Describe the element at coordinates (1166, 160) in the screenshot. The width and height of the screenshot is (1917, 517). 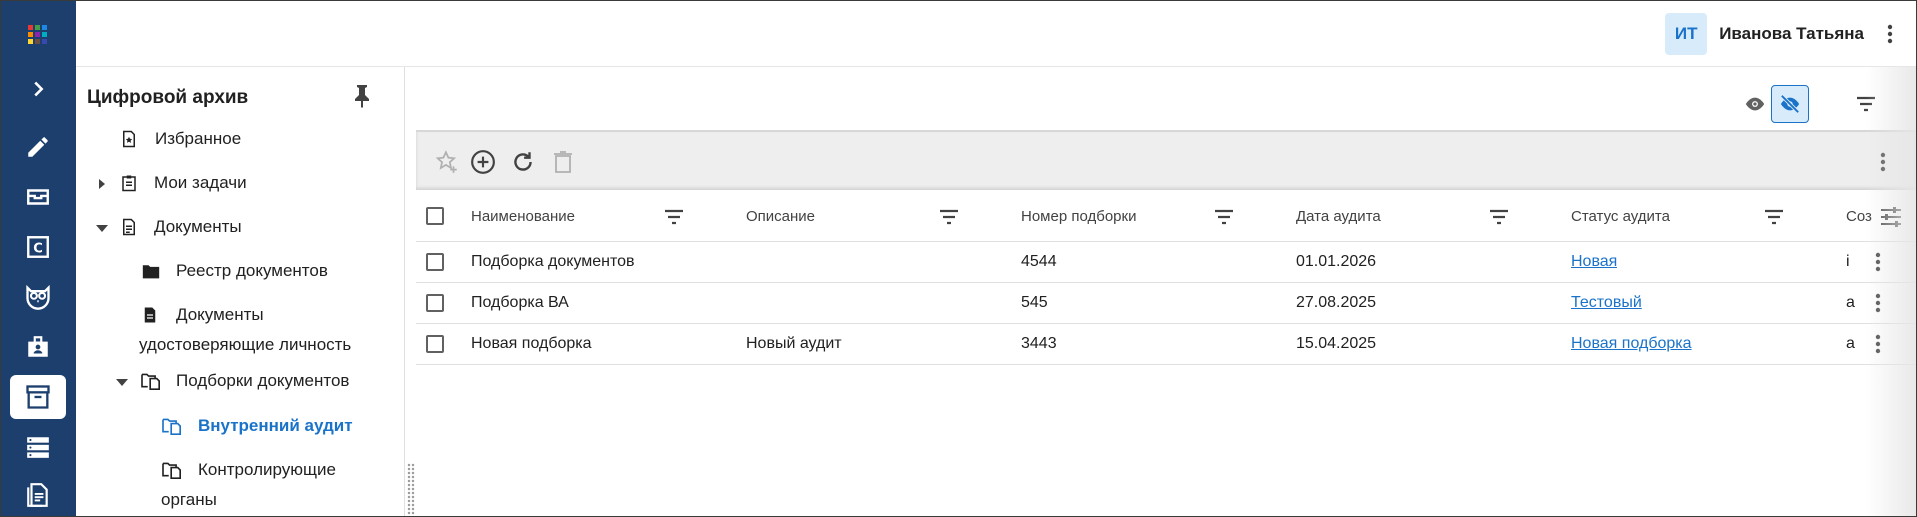
I see `table-toolbar` at that location.